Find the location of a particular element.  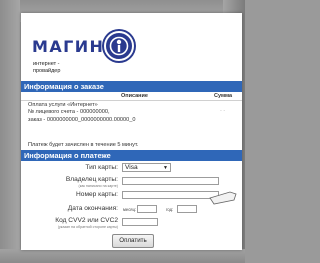

cvv-label: Код CVV2 или CVC2 is located at coordinates (86, 220).